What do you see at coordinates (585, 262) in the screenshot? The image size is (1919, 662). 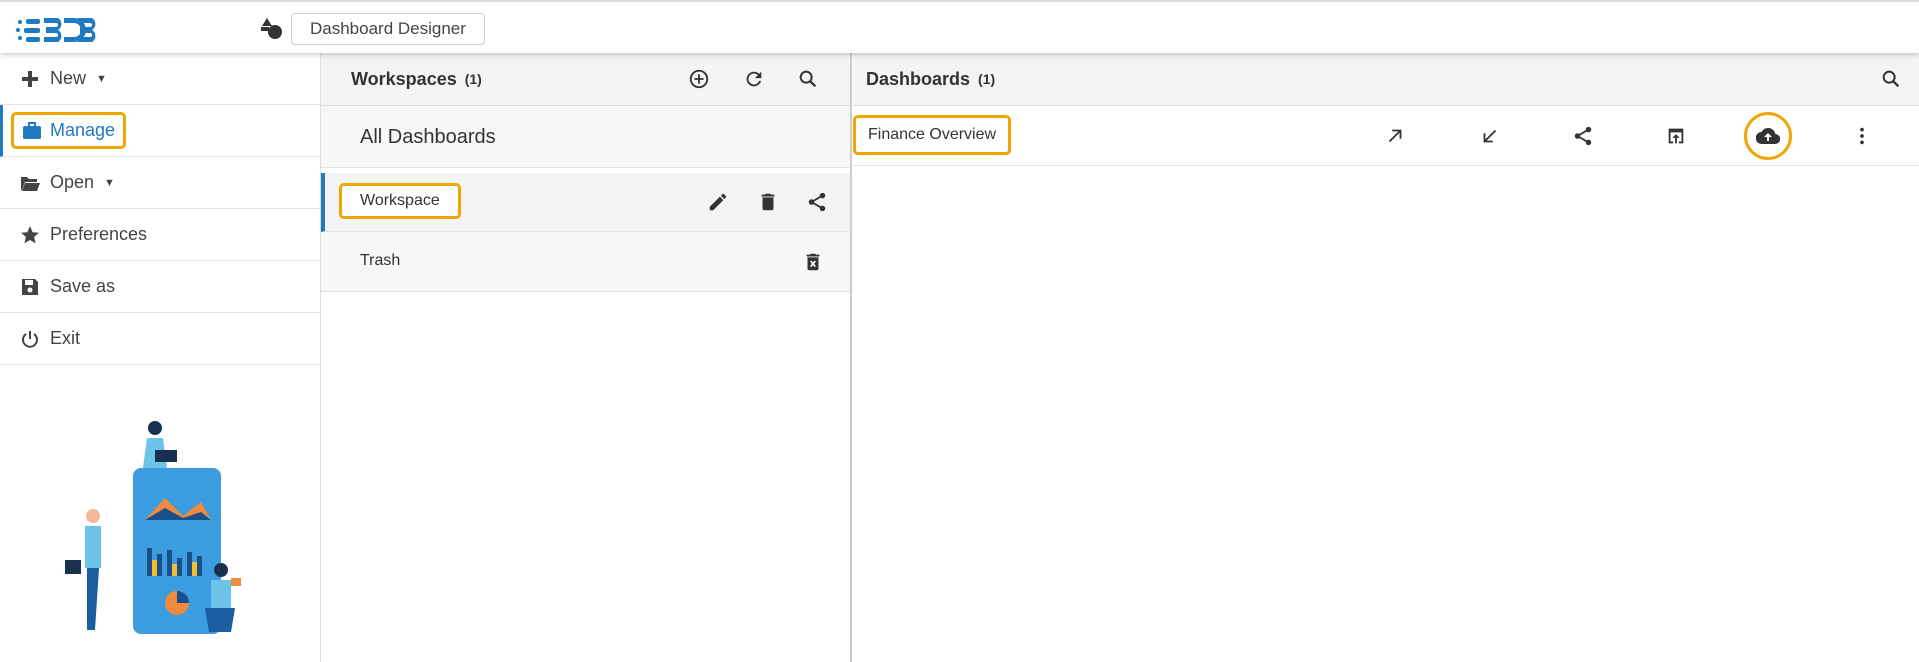 I see `trash-item: Trash` at bounding box center [585, 262].